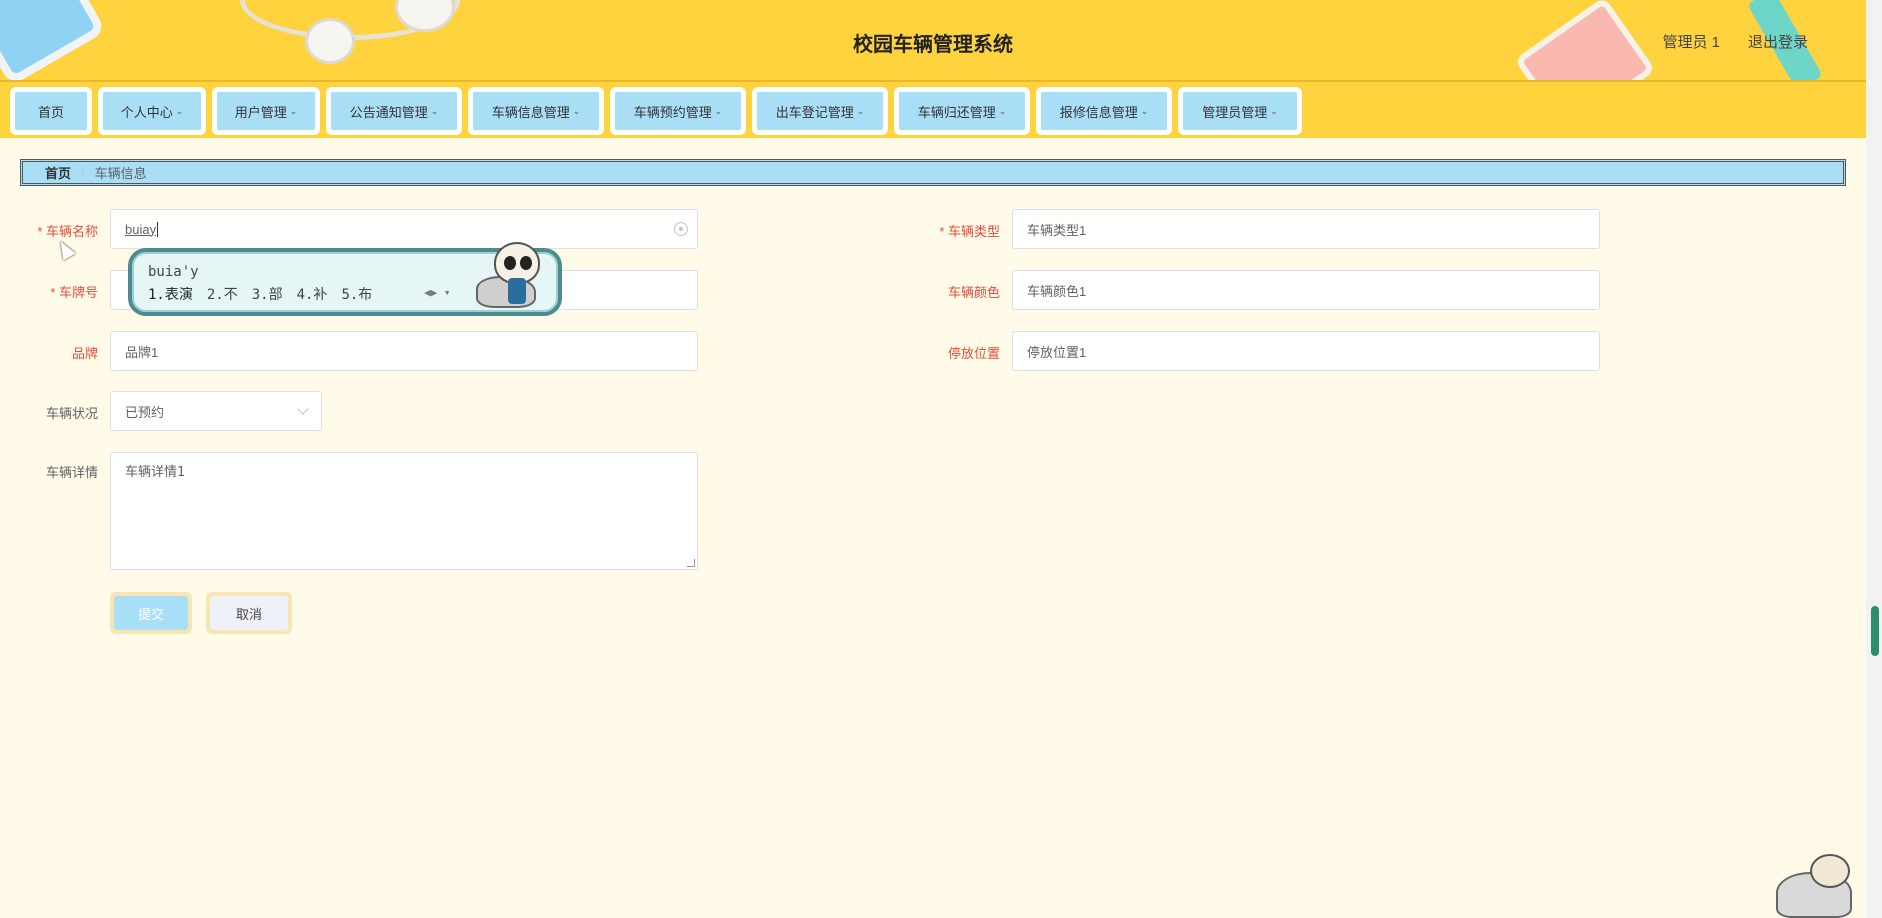  What do you see at coordinates (672, 112) in the screenshot?
I see `nav-item-label: 车辆预约管理` at bounding box center [672, 112].